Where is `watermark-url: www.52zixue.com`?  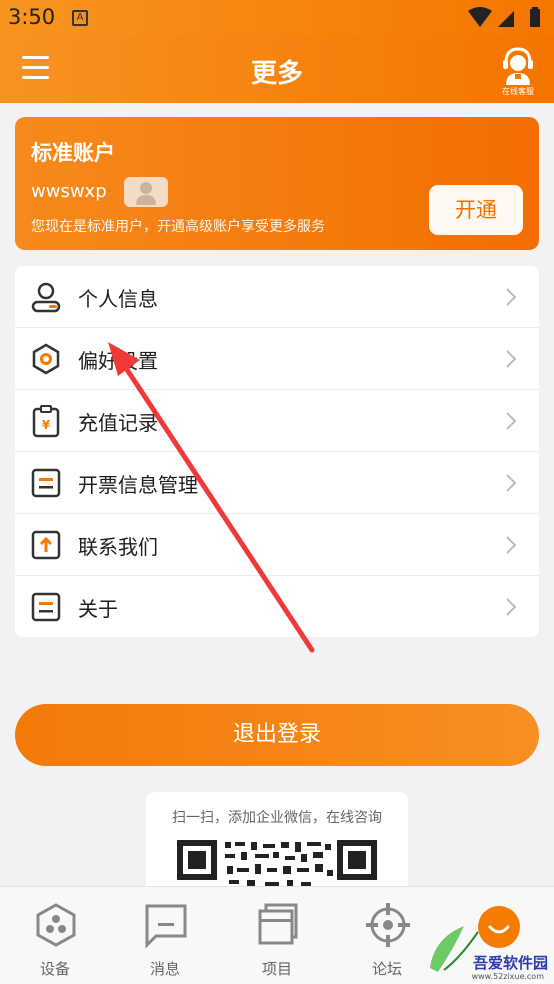 watermark-url: www.52zixue.com is located at coordinates (507, 976).